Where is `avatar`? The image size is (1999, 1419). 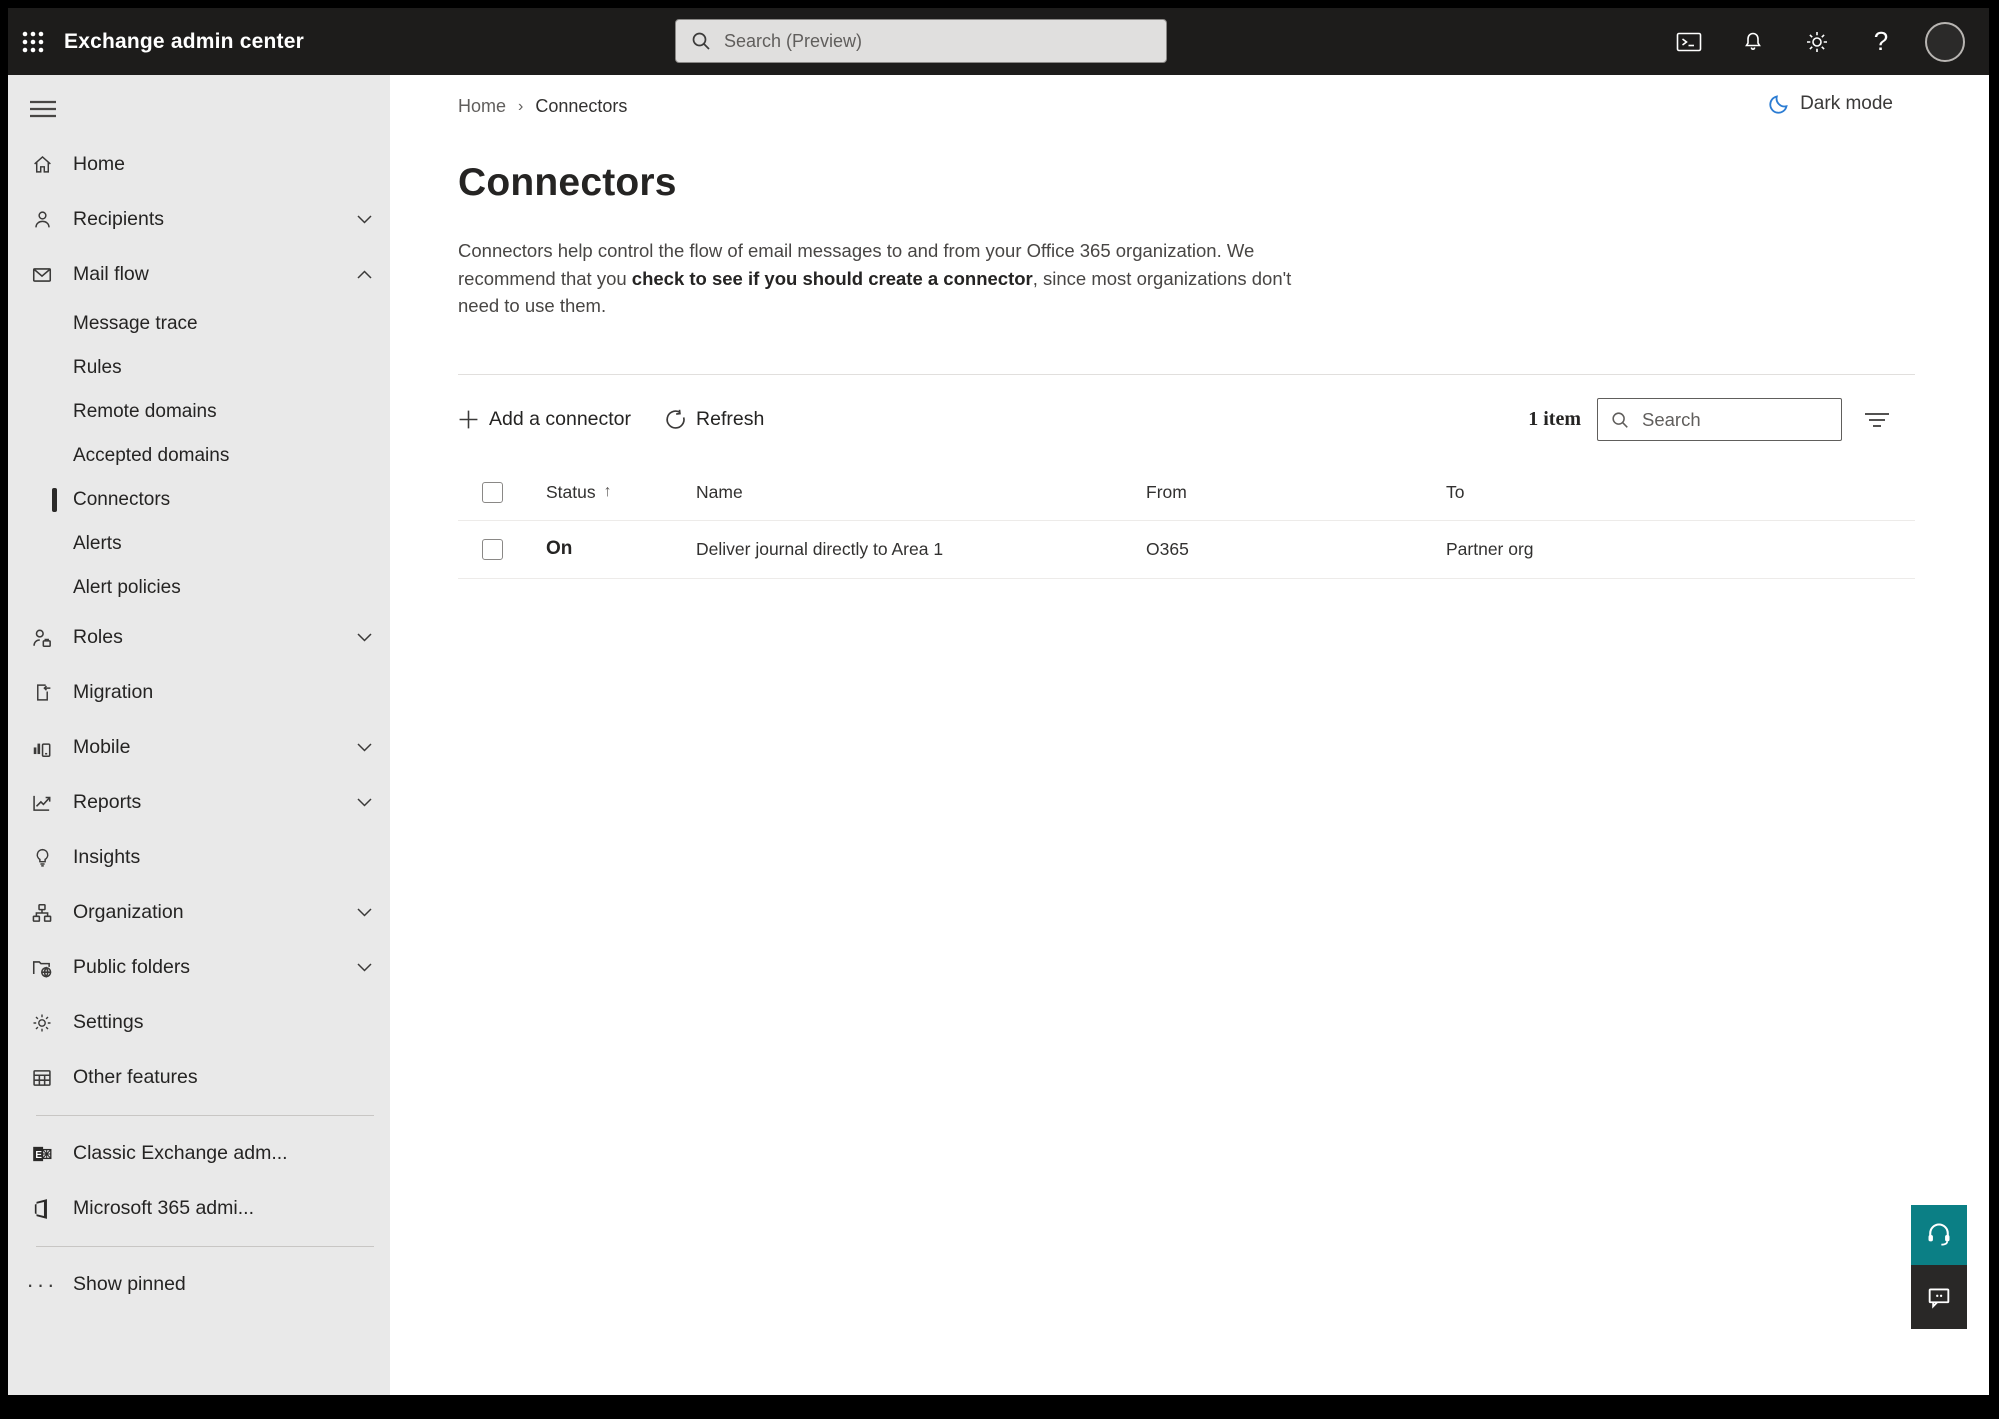
avatar is located at coordinates (1945, 41).